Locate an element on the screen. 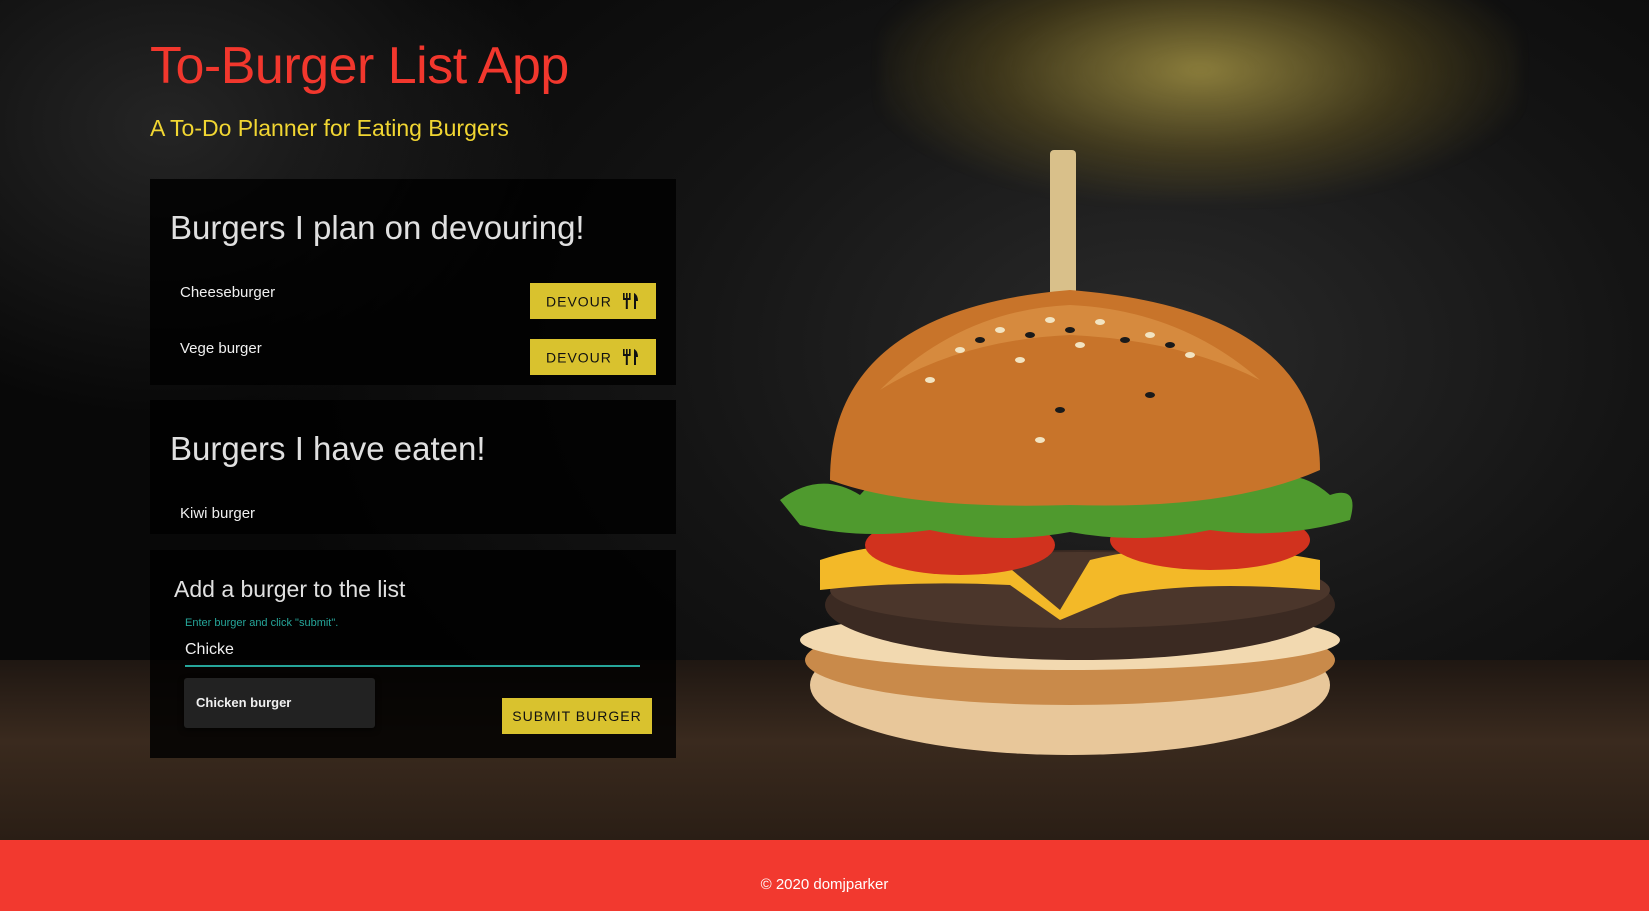 This screenshot has height=911, width=1649. burger-input is located at coordinates (412, 651).